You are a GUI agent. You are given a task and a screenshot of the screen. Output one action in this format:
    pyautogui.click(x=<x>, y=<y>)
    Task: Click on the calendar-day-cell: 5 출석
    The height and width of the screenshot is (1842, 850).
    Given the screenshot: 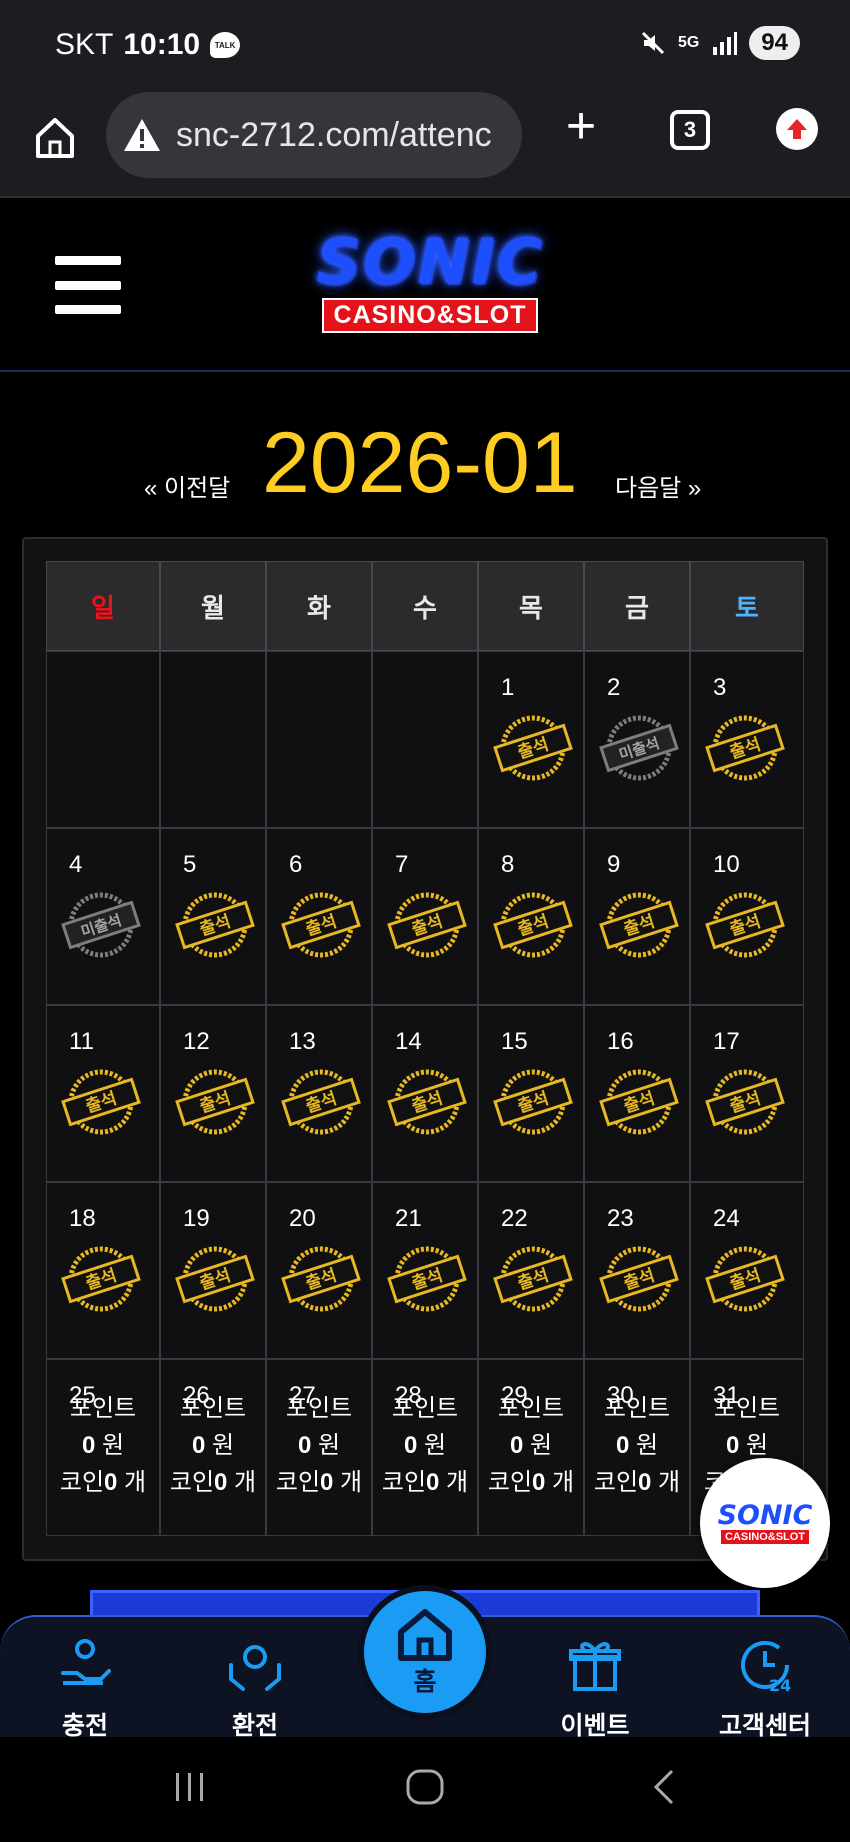 What is the action you would take?
    pyautogui.click(x=213, y=916)
    